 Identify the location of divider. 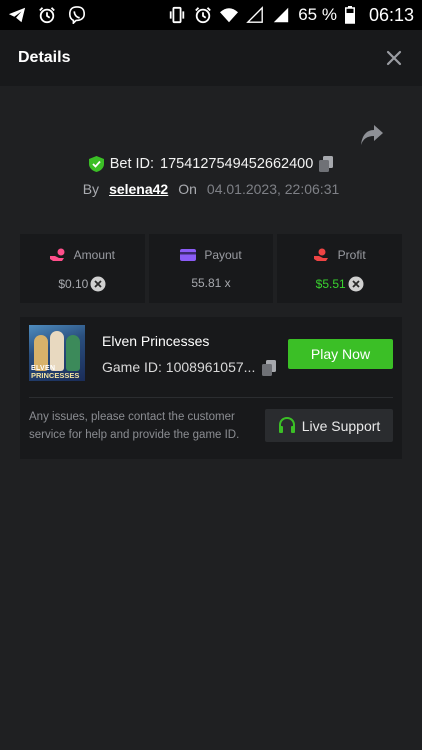
(211, 397).